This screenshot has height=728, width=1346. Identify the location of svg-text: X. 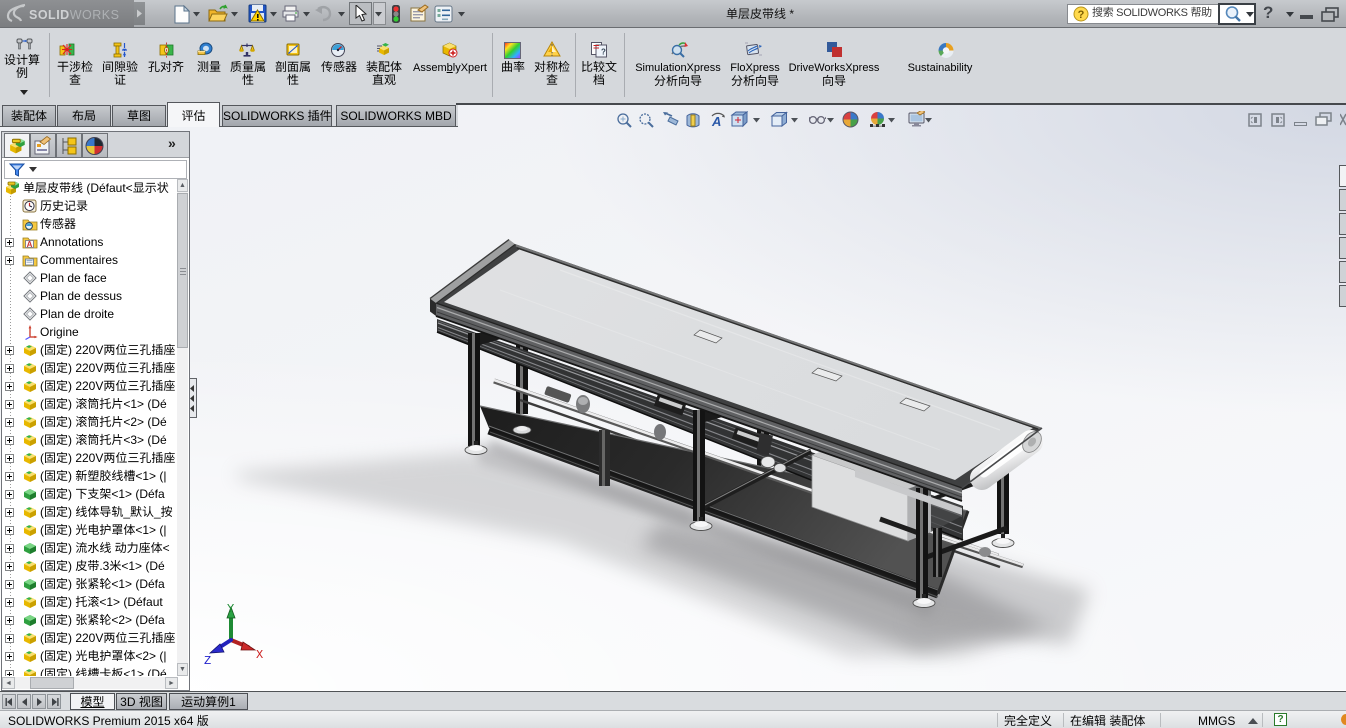
(259, 655).